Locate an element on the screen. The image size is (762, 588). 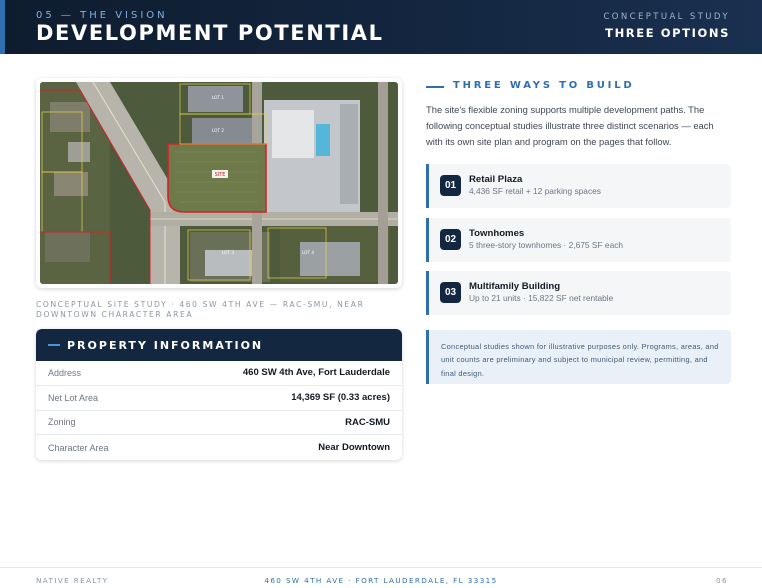
lot-label: LOT 3 is located at coordinates (228, 252).